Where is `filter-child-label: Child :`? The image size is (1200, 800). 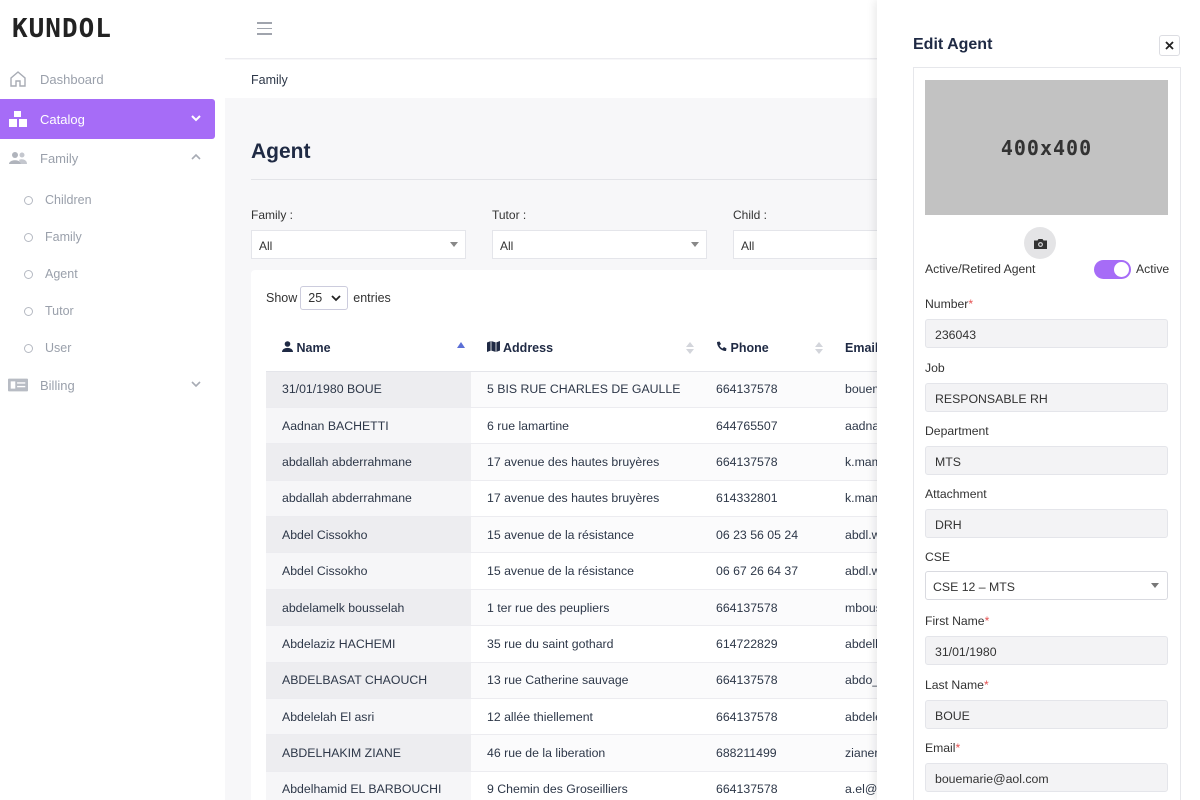
filter-child-label: Child : is located at coordinates (750, 215).